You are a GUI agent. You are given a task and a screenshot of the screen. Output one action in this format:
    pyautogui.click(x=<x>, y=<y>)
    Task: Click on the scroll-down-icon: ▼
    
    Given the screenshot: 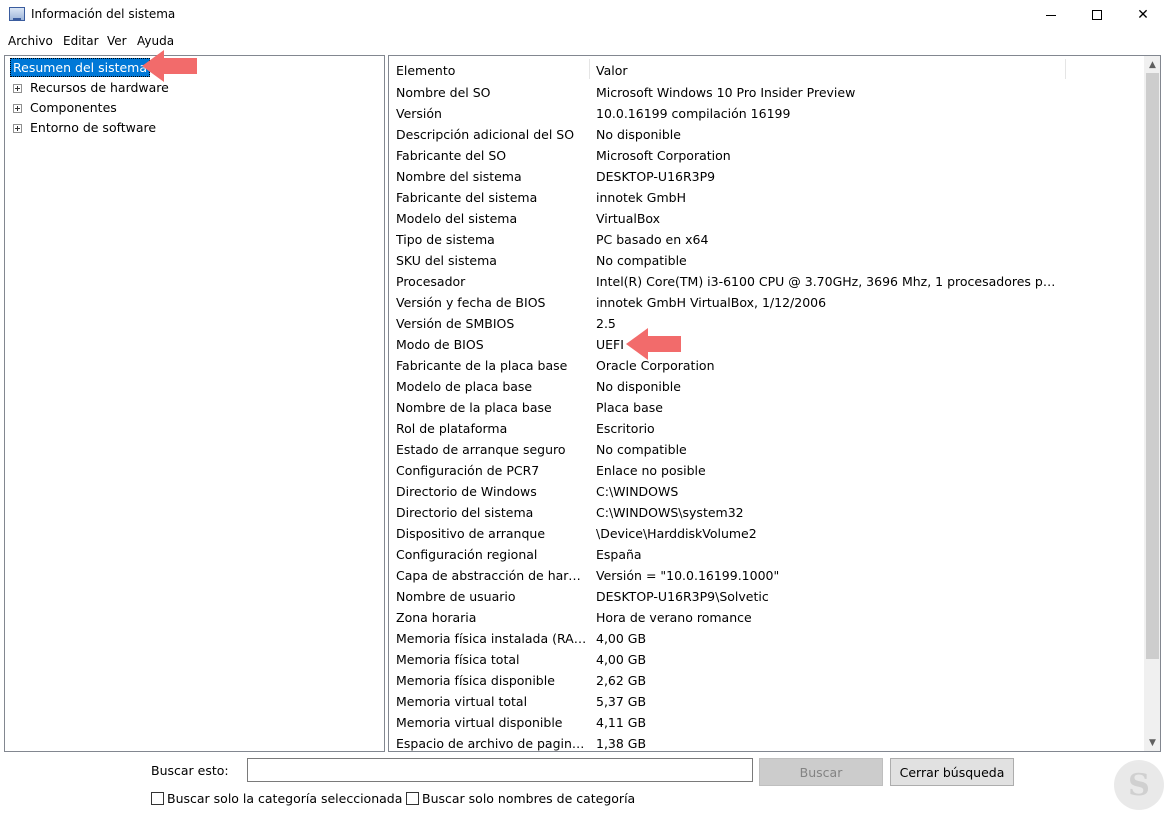 What is the action you would take?
    pyautogui.click(x=1152, y=742)
    